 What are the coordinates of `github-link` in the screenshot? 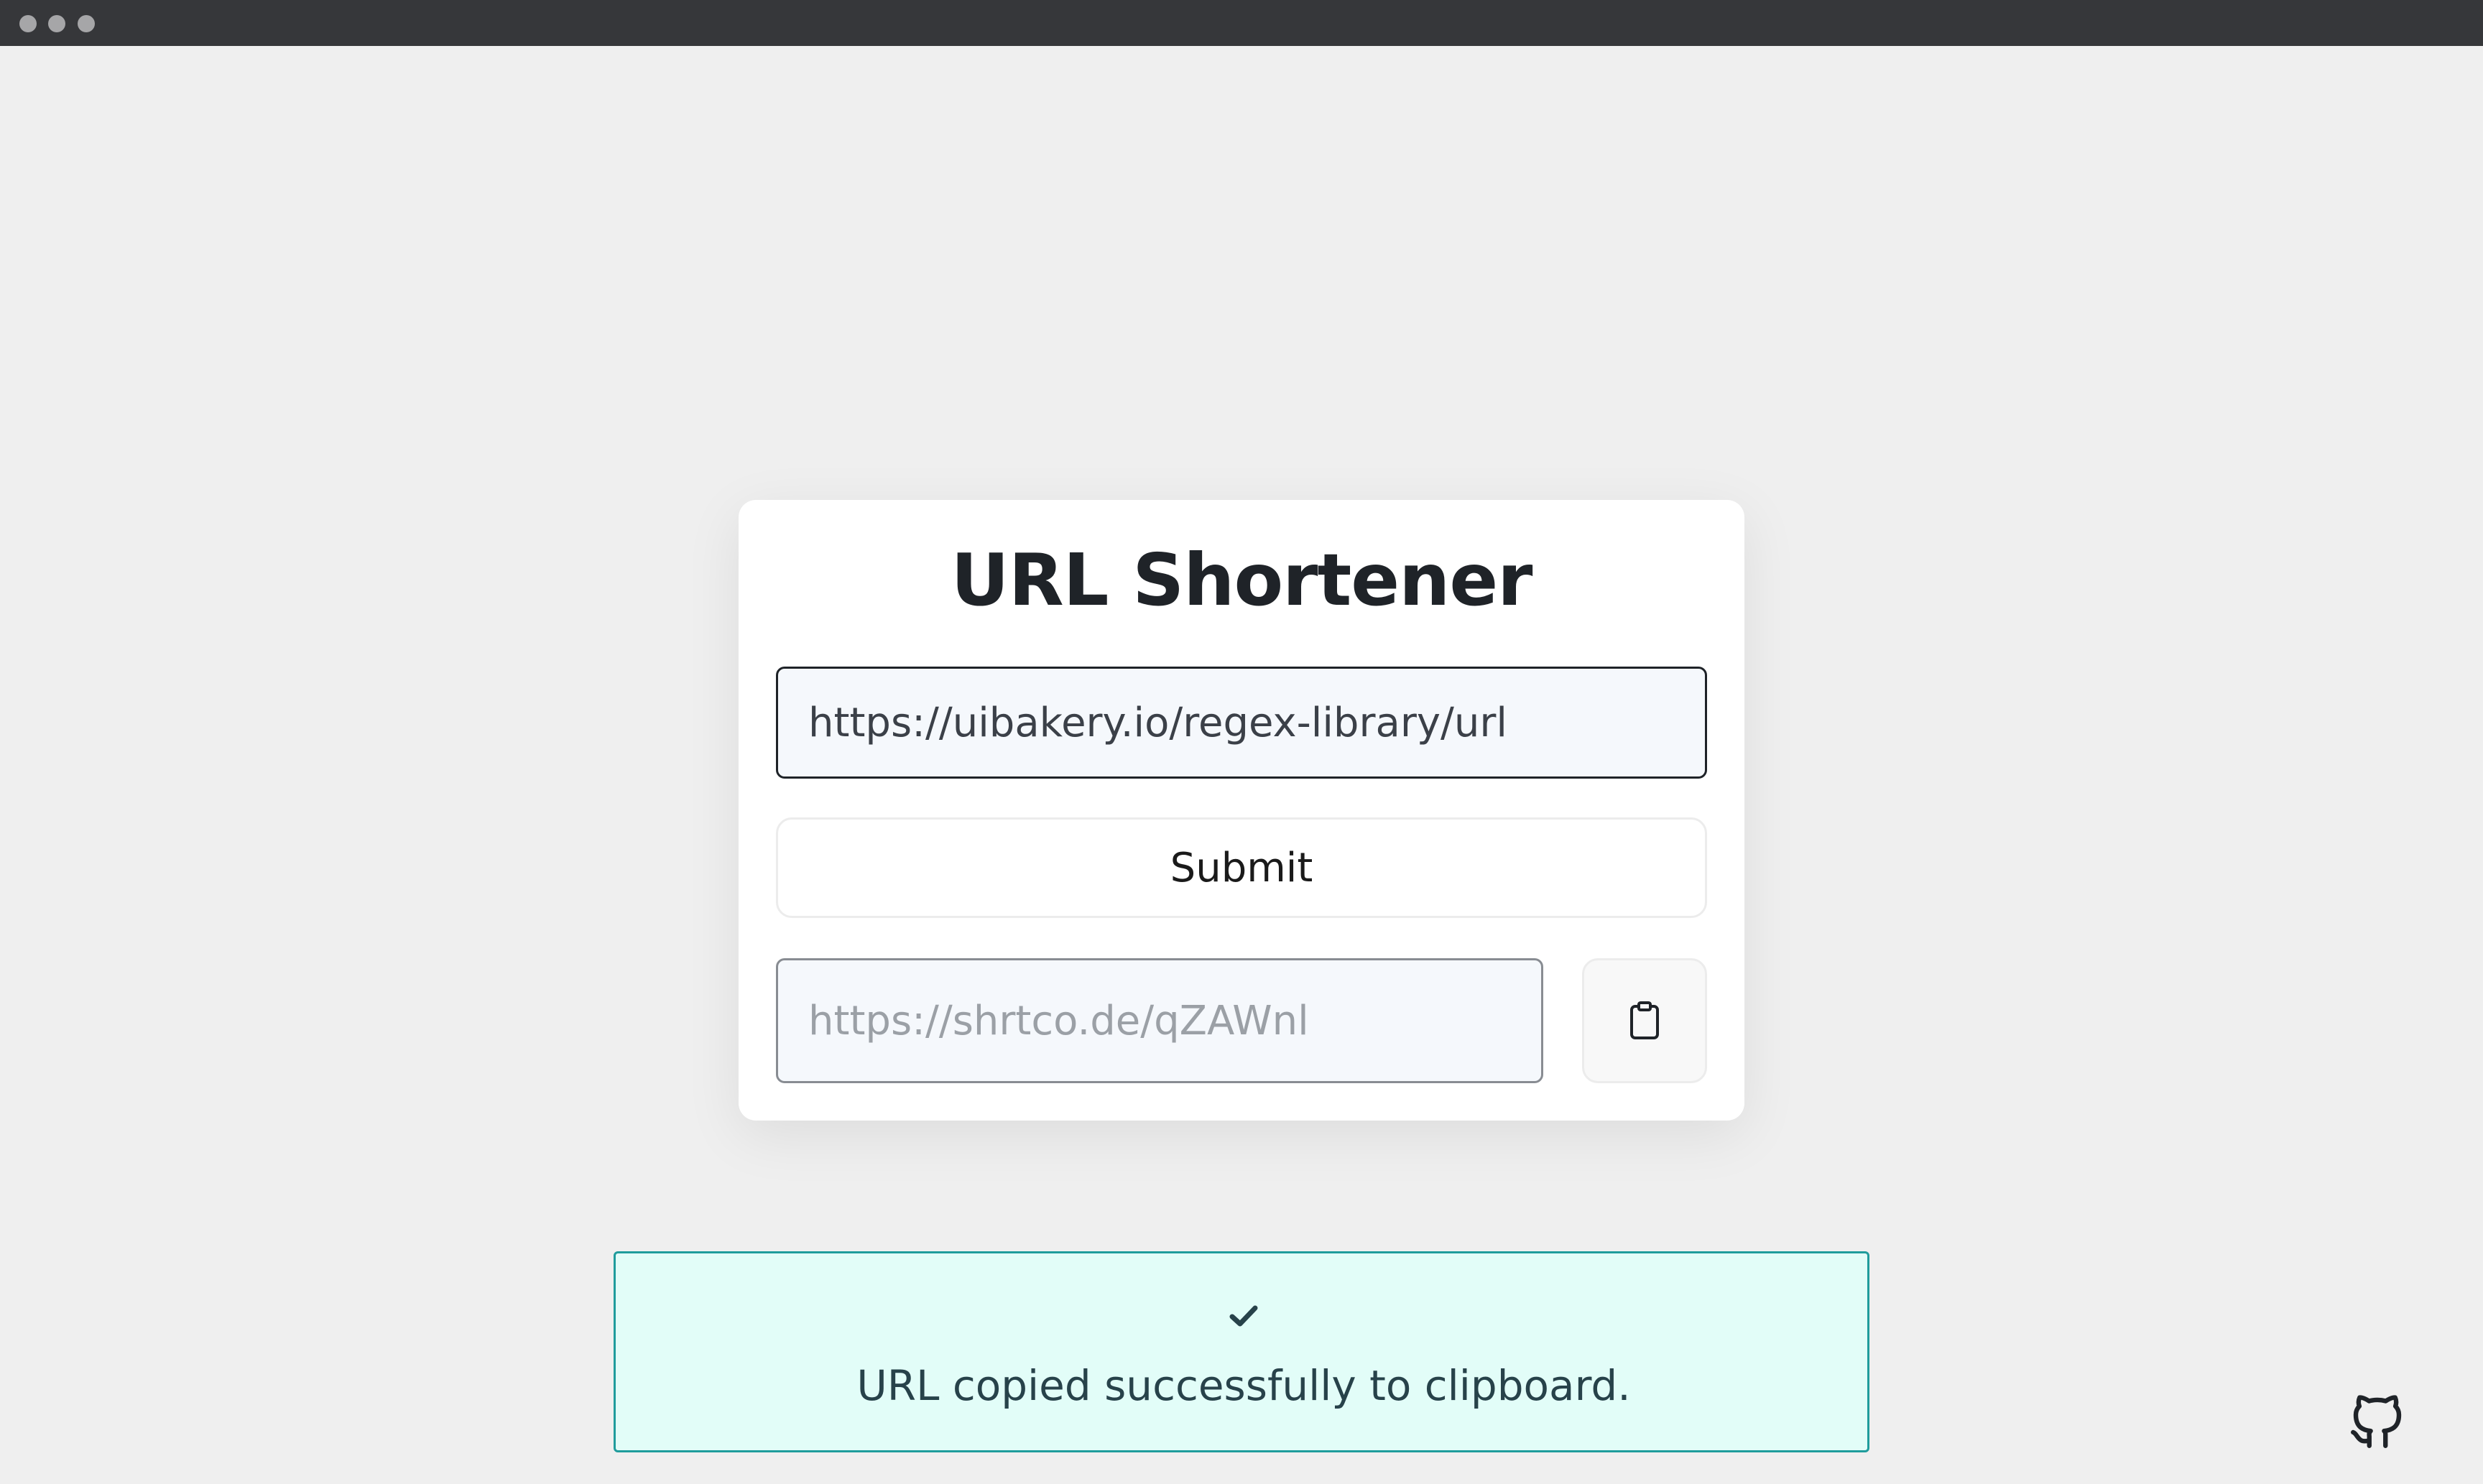 It's located at (2377, 1421).